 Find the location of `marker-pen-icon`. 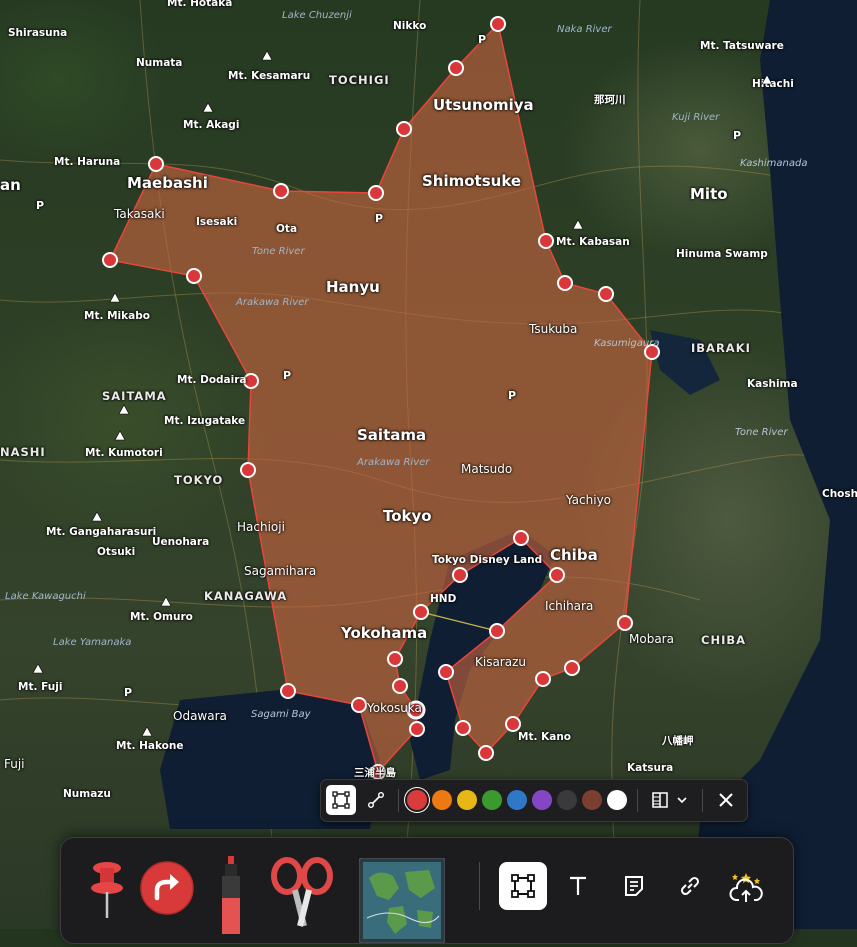

marker-pen-icon is located at coordinates (231, 895).